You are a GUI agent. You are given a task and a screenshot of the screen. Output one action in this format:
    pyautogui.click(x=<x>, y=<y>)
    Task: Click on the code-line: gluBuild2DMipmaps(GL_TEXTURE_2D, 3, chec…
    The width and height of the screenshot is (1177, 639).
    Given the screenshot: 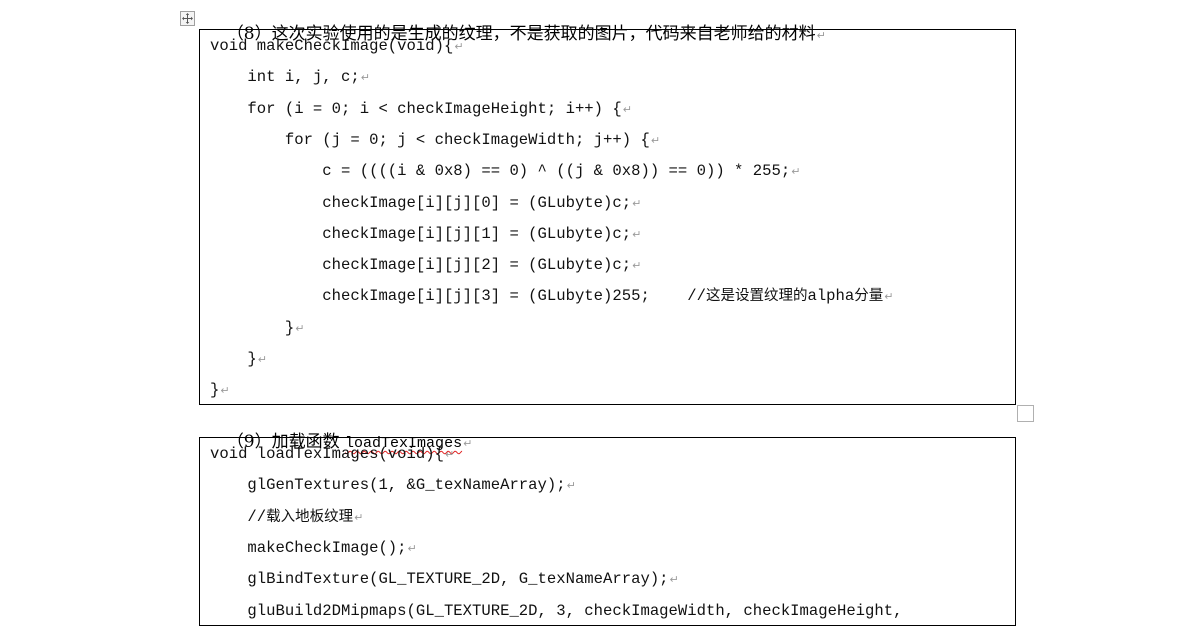 What is the action you would take?
    pyautogui.click(x=556, y=611)
    